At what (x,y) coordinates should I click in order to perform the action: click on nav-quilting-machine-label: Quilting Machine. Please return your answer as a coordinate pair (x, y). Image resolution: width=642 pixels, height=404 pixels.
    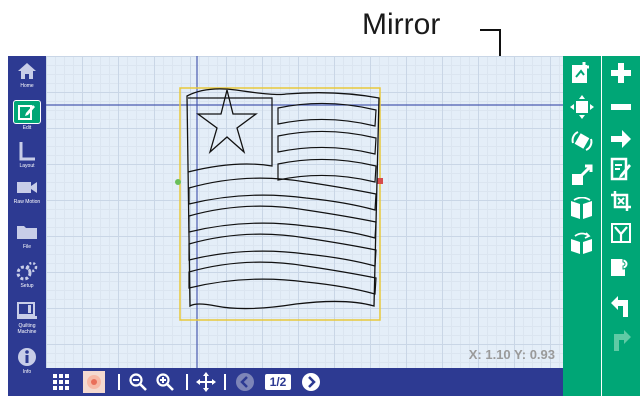
    Looking at the image, I should click on (27, 329).